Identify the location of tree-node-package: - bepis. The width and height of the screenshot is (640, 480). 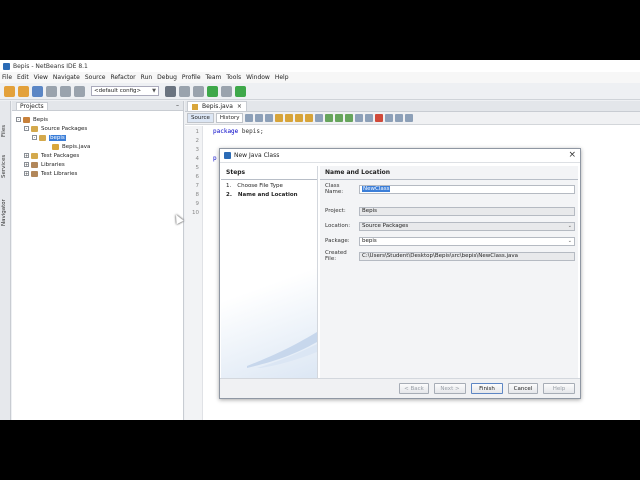
(49, 137).